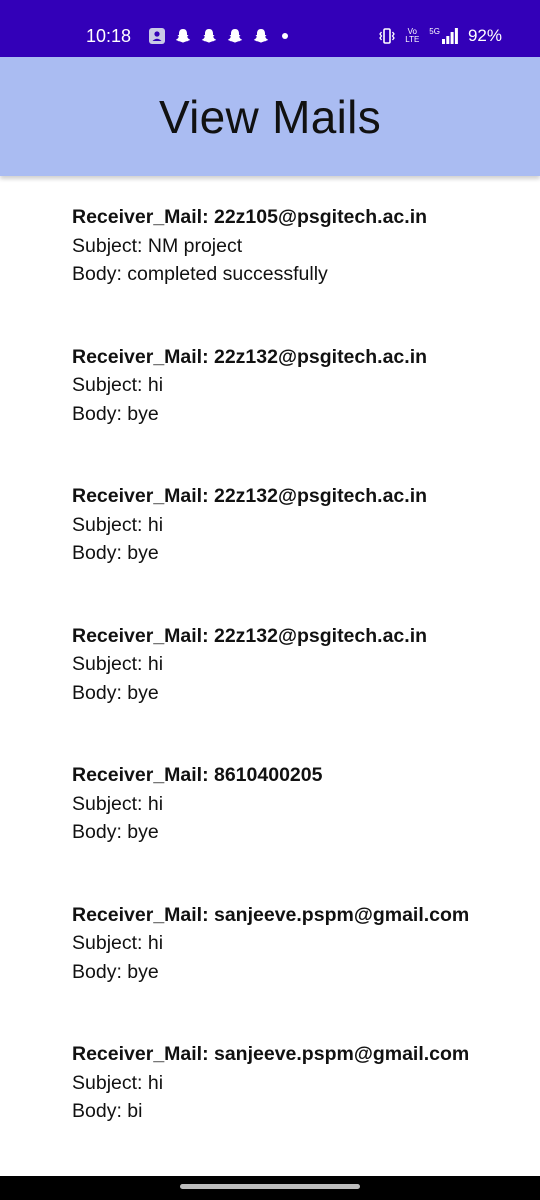 The height and width of the screenshot is (1200, 540). Describe the element at coordinates (449, 36) in the screenshot. I see `signal-strength-icon` at that location.